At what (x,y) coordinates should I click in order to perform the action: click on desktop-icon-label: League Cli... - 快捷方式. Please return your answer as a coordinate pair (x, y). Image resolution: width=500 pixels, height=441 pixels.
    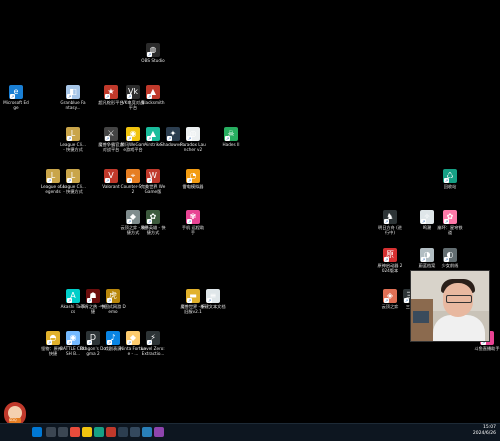
    Looking at the image, I should click on (73, 147).